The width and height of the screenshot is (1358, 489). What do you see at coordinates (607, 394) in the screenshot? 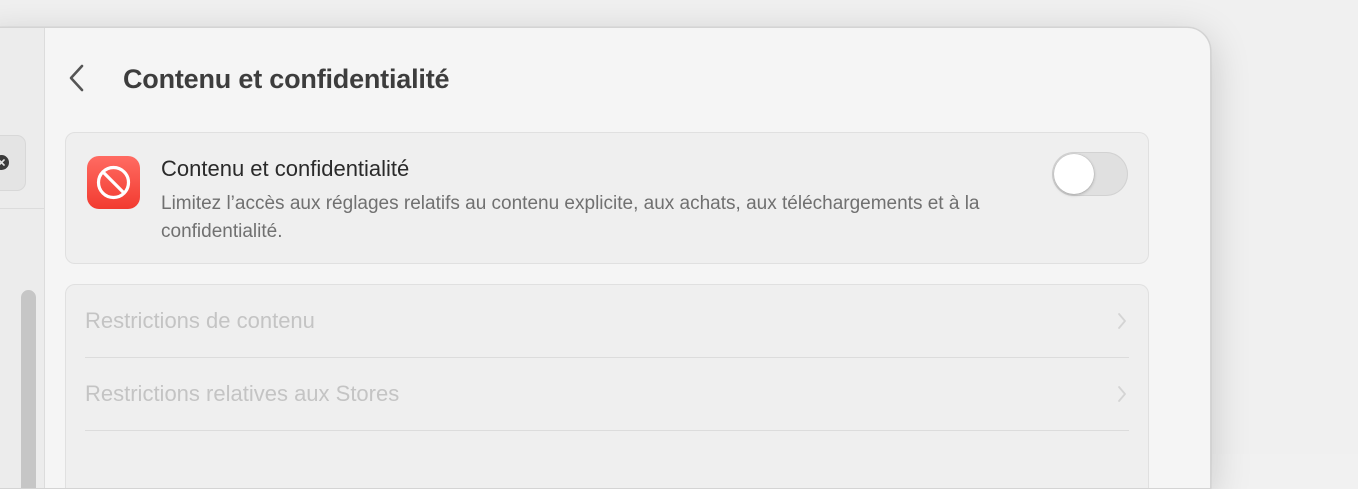
I see `list-item-store-restrictions: Restrictions relatives aux Stores` at bounding box center [607, 394].